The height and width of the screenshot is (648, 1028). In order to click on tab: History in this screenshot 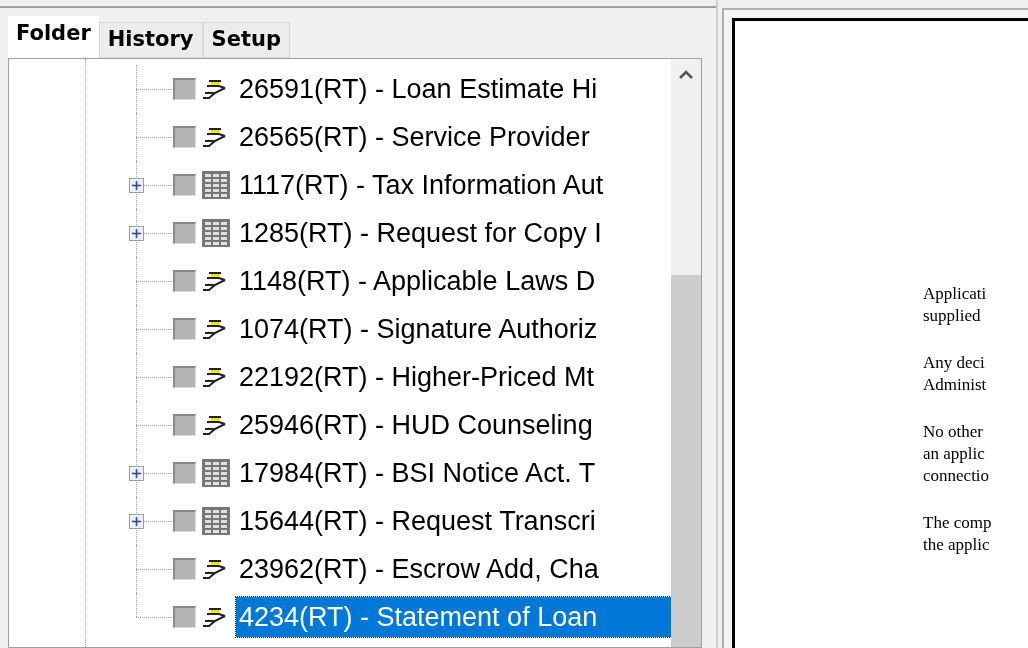, I will do `click(150, 40)`.